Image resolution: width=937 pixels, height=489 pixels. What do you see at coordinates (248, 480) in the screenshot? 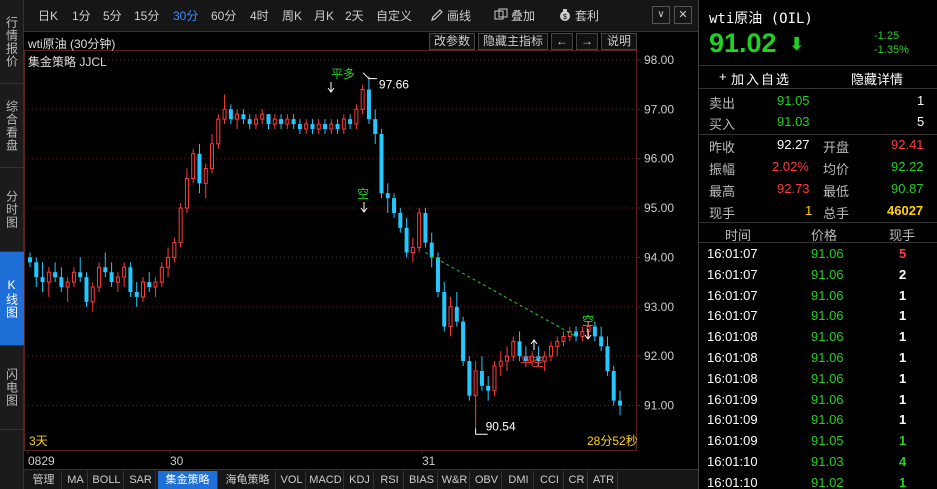
I see `indicator-tab: 海龟策略` at bounding box center [248, 480].